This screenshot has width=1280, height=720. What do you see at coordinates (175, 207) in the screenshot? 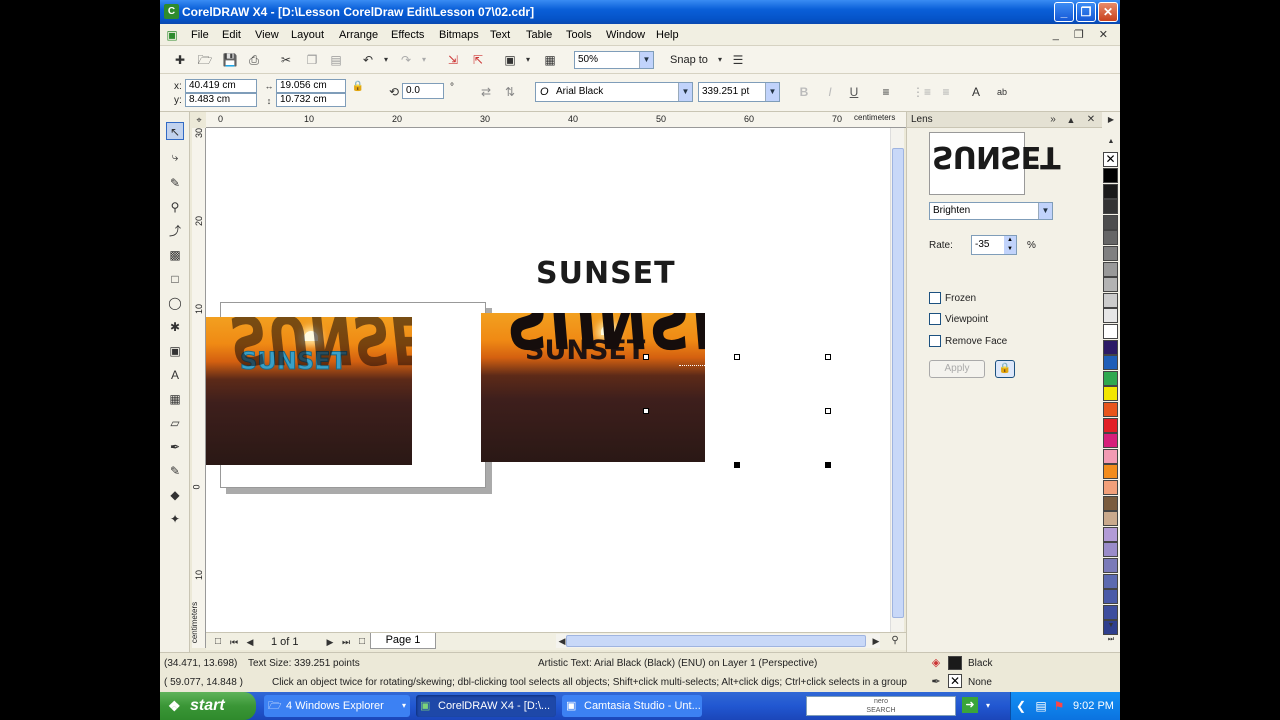
I see `zoom-tool-icon: ⚲` at bounding box center [175, 207].